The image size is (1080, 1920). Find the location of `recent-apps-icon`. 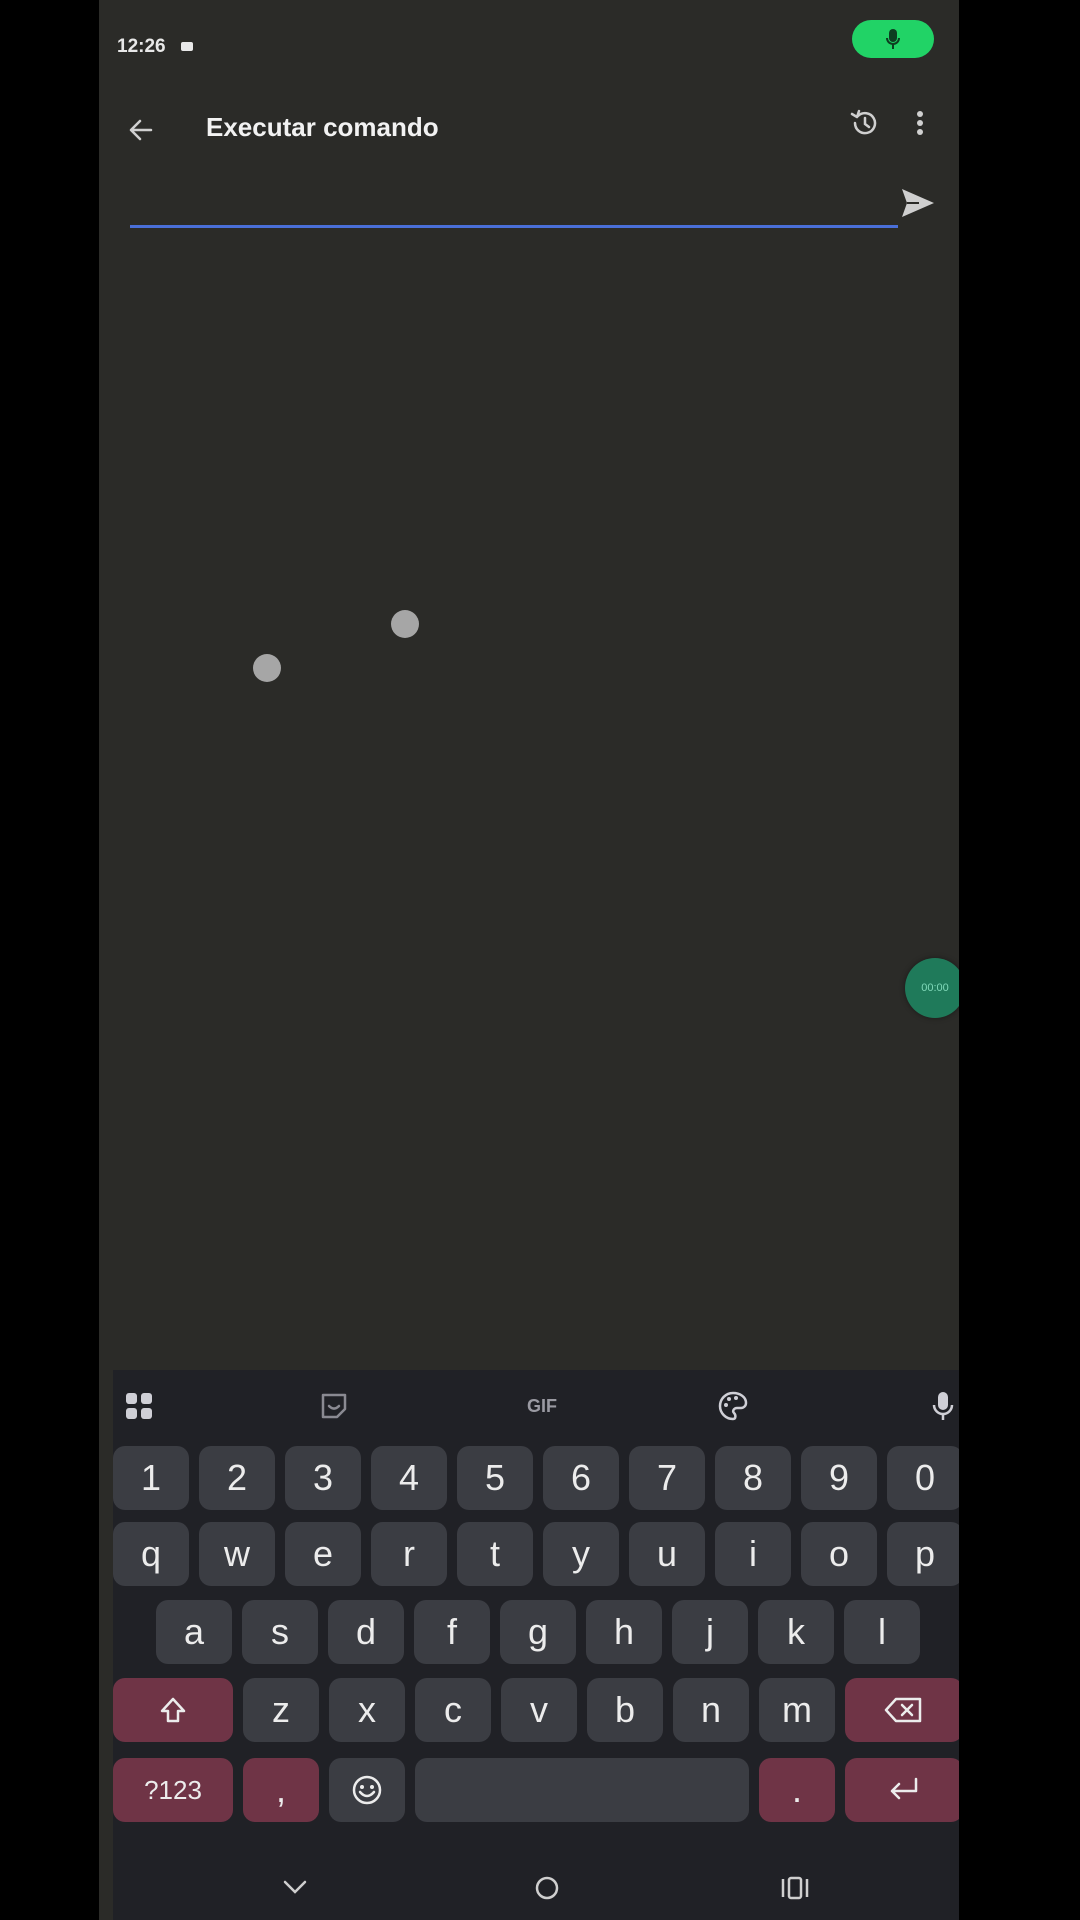

recent-apps-icon is located at coordinates (795, 1888).